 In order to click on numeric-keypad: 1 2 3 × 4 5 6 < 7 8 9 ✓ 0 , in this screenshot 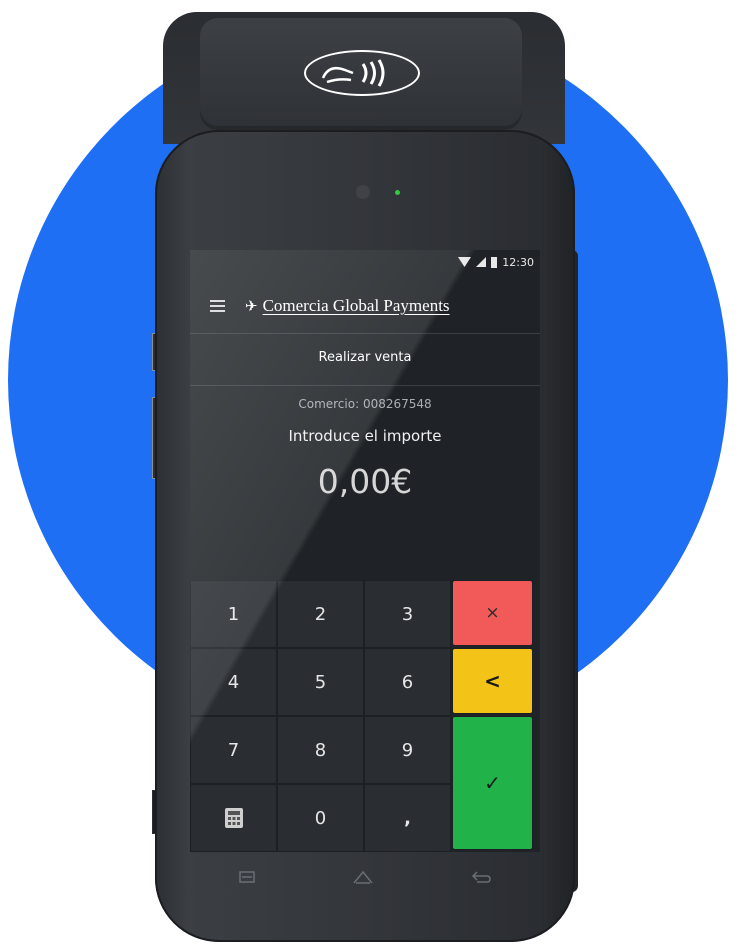, I will do `click(365, 716)`.